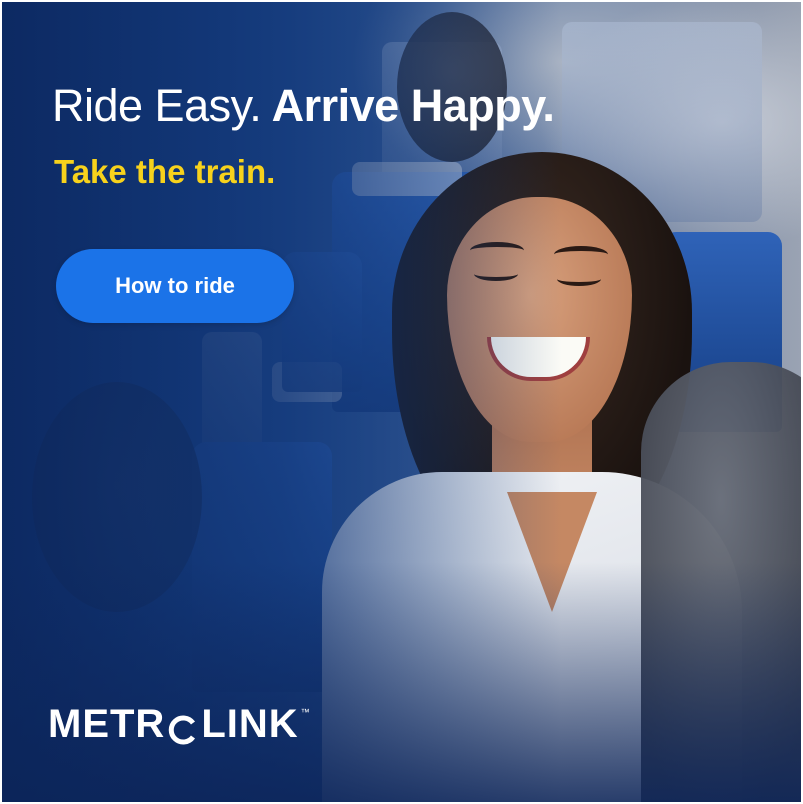  What do you see at coordinates (157, 105) in the screenshot?
I see `headline-ride-easy: Ride Easy.` at bounding box center [157, 105].